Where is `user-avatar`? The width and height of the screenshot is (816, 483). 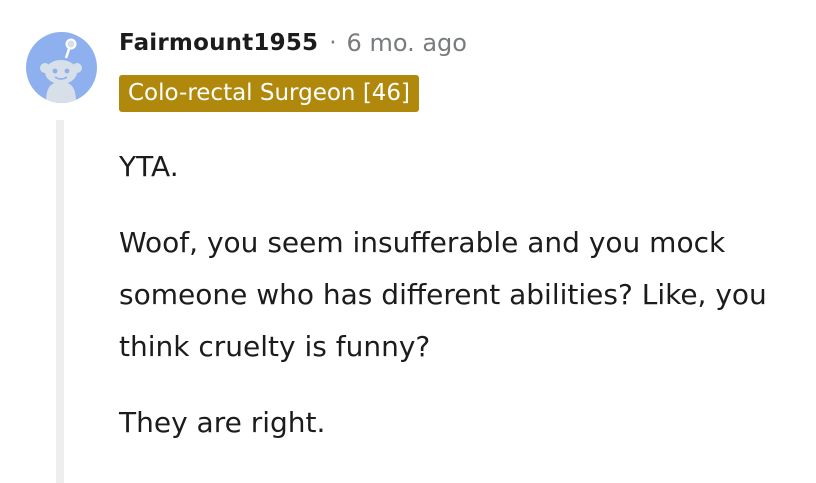
user-avatar is located at coordinates (61, 67).